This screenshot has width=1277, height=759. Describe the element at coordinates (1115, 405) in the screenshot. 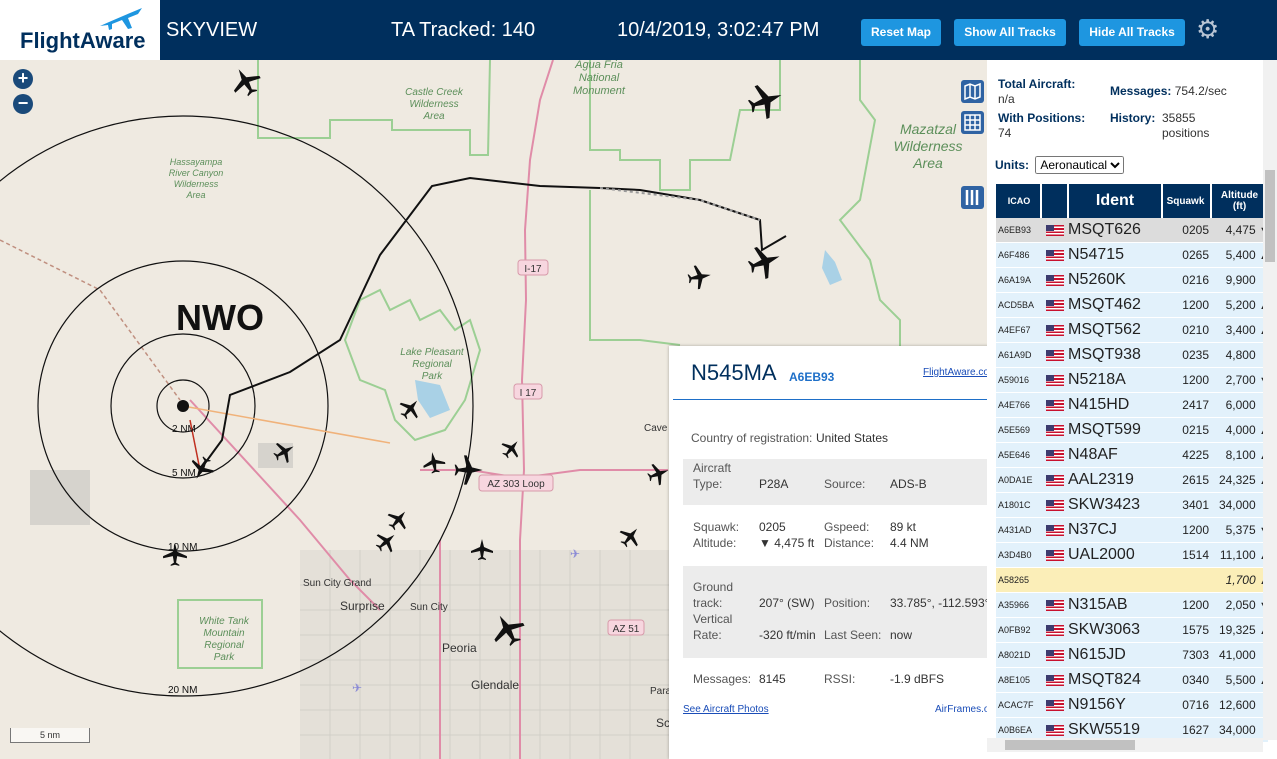

I see `row-ident: N415HD` at that location.